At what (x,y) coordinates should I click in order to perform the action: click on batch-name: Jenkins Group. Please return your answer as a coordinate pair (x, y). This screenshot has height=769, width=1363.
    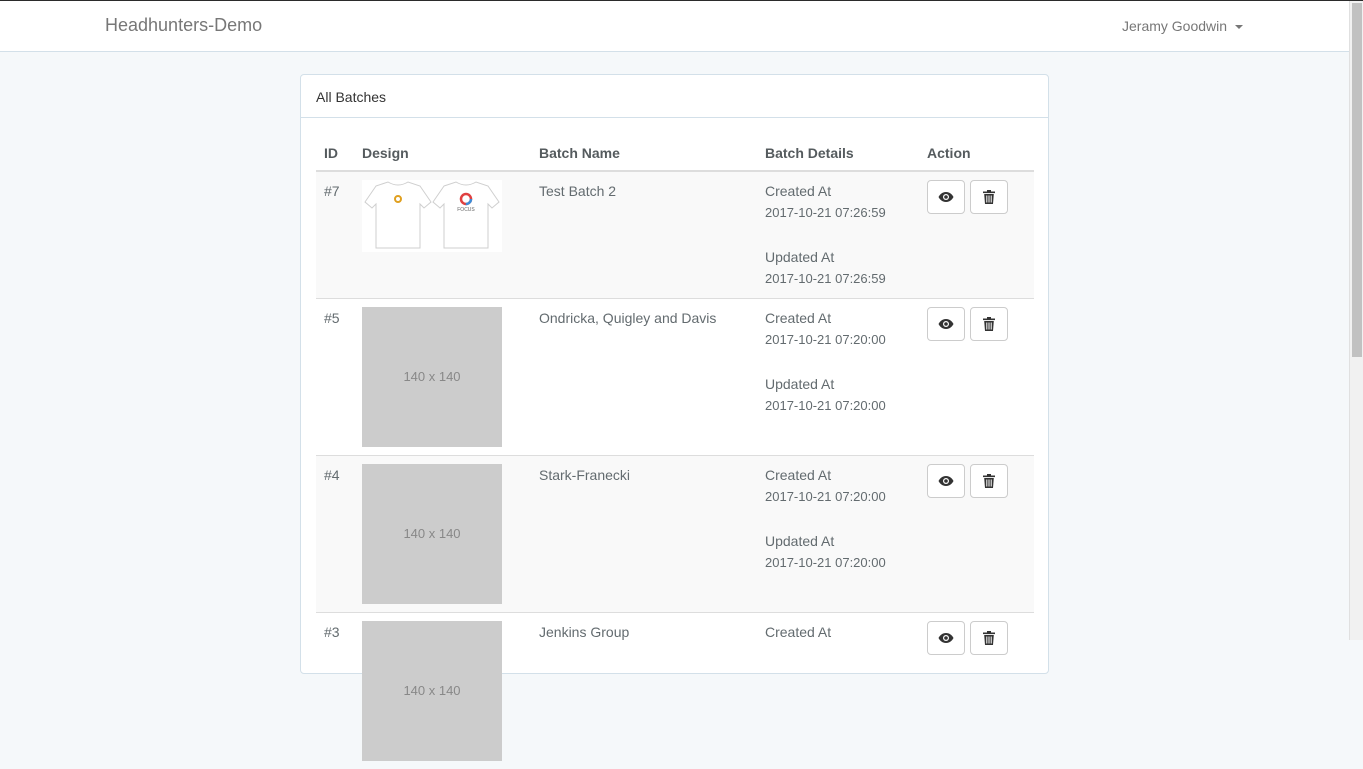
    Looking at the image, I should click on (644, 691).